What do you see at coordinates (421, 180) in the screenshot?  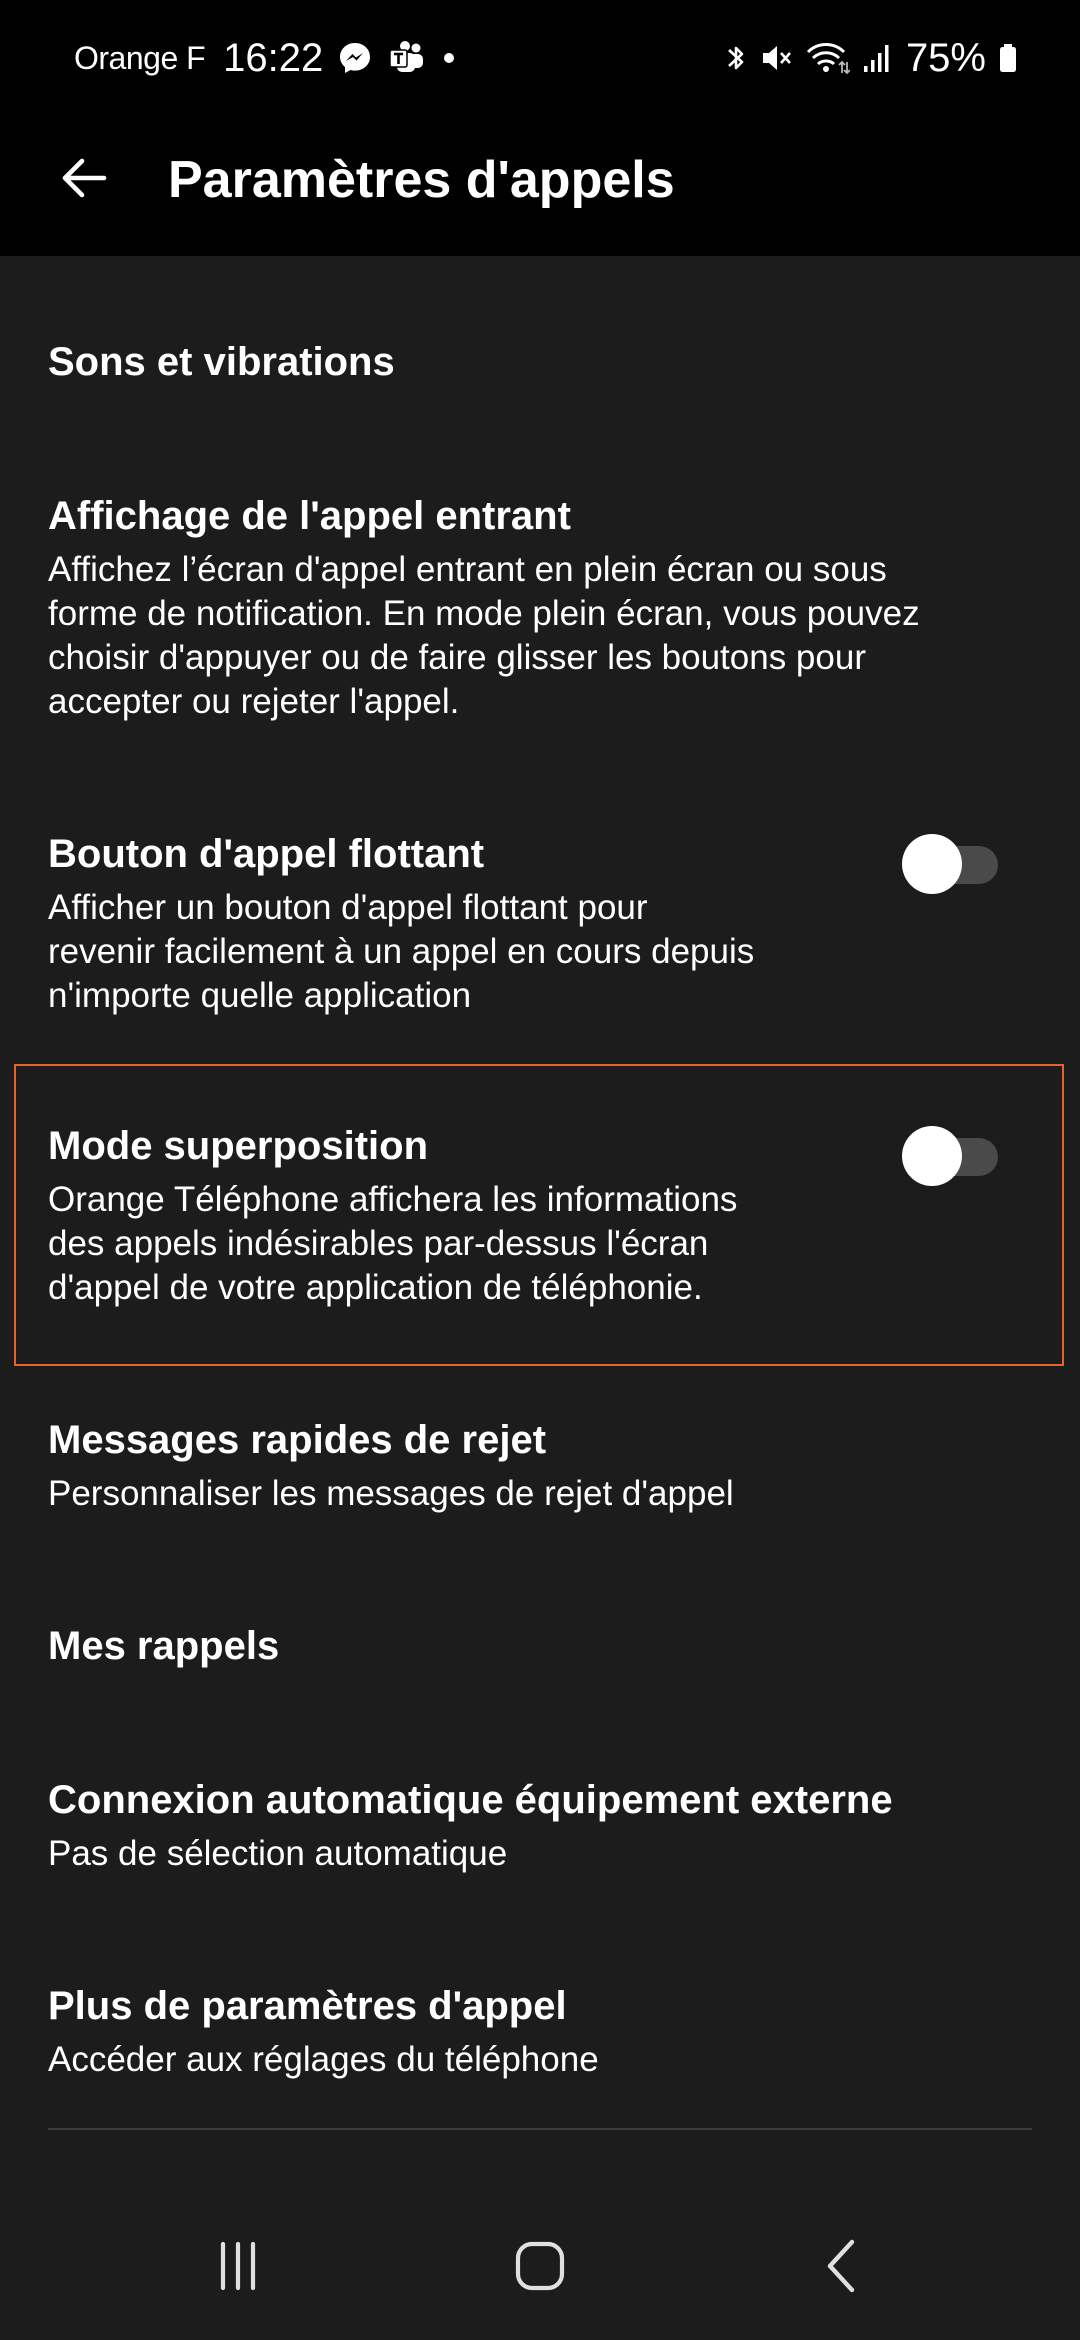 I see `page-title: Paramètres d'appels` at bounding box center [421, 180].